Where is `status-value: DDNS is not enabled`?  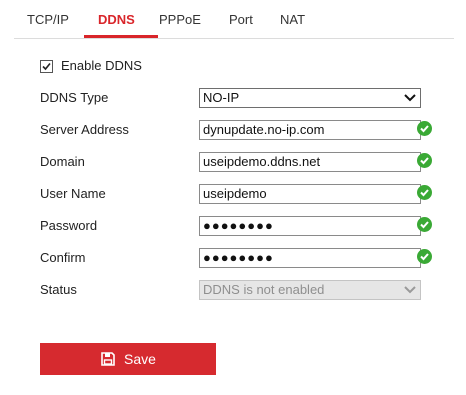 status-value: DDNS is not enabled is located at coordinates (264, 289).